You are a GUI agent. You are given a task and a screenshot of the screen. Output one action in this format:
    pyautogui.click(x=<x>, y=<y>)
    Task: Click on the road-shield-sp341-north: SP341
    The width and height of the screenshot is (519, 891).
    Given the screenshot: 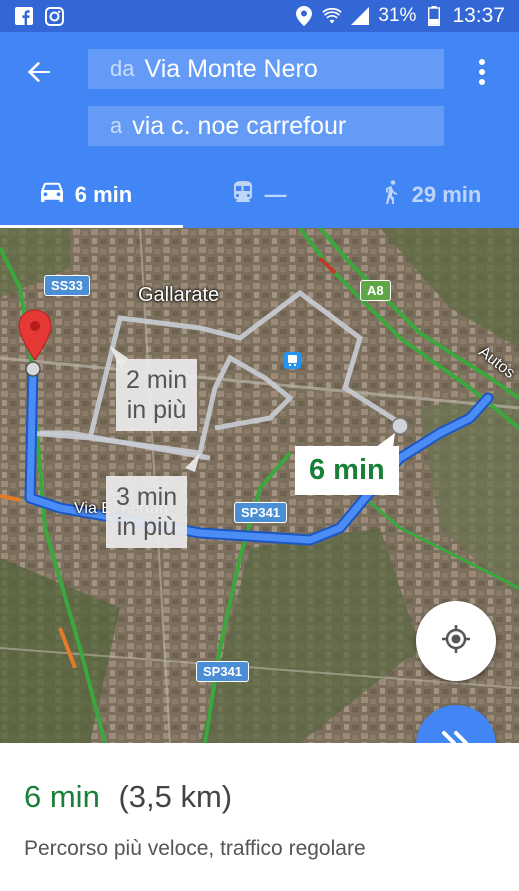 What is the action you would take?
    pyautogui.click(x=261, y=512)
    